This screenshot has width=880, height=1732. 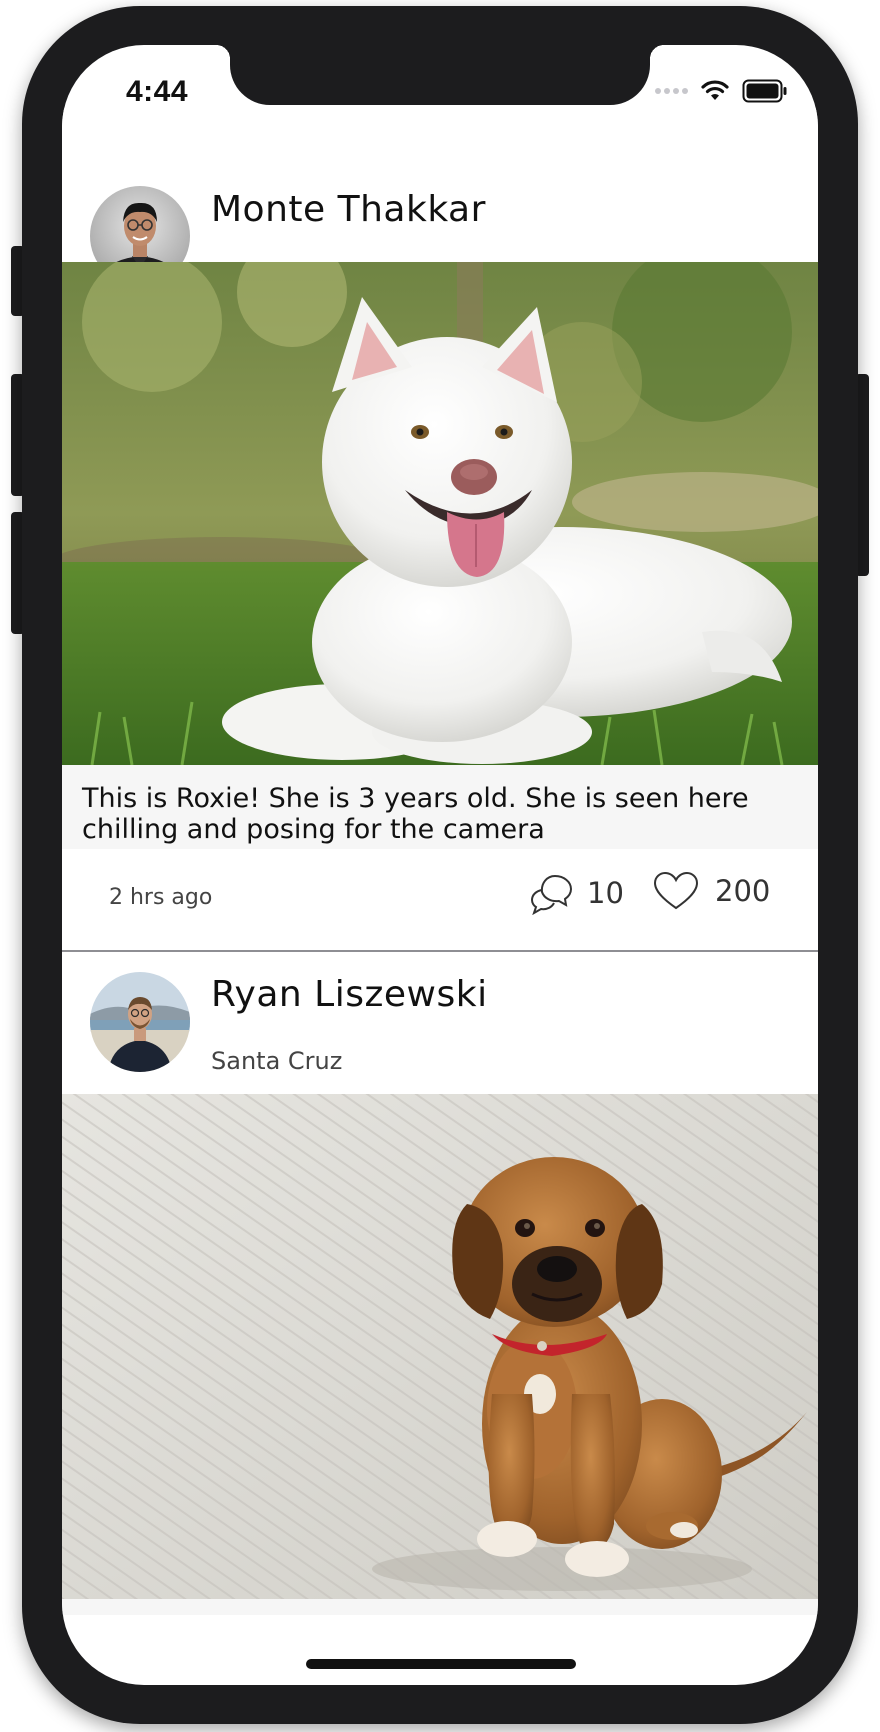 I want to click on comment-button: 10, so click(x=576, y=893).